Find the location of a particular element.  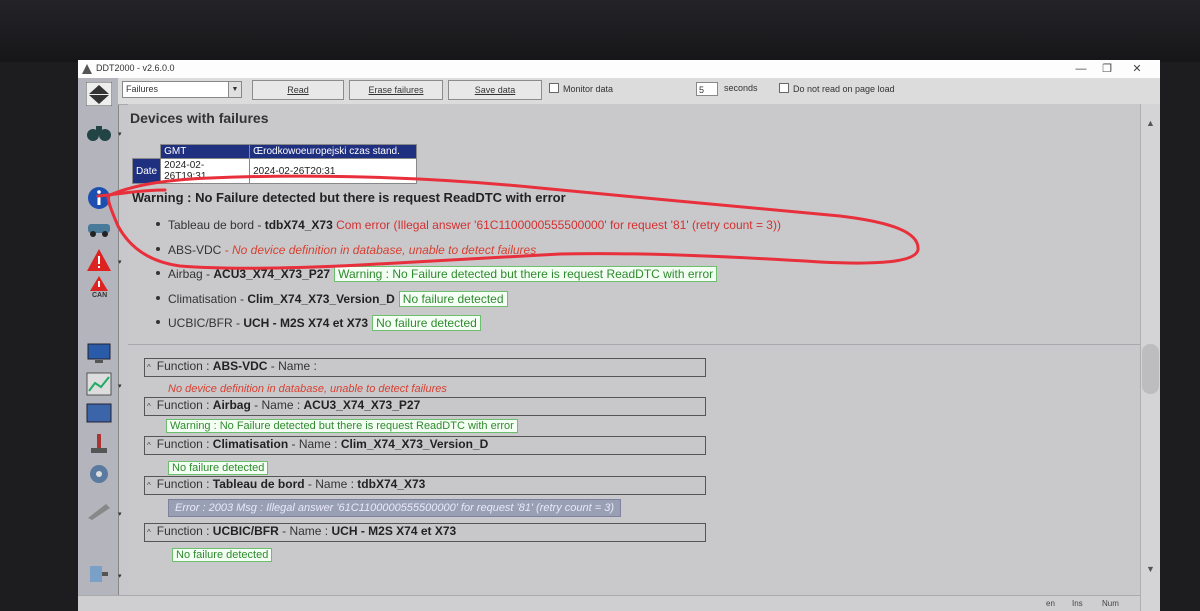

vertical-scrollbar: ▲ ▼ is located at coordinates (1150, 357).